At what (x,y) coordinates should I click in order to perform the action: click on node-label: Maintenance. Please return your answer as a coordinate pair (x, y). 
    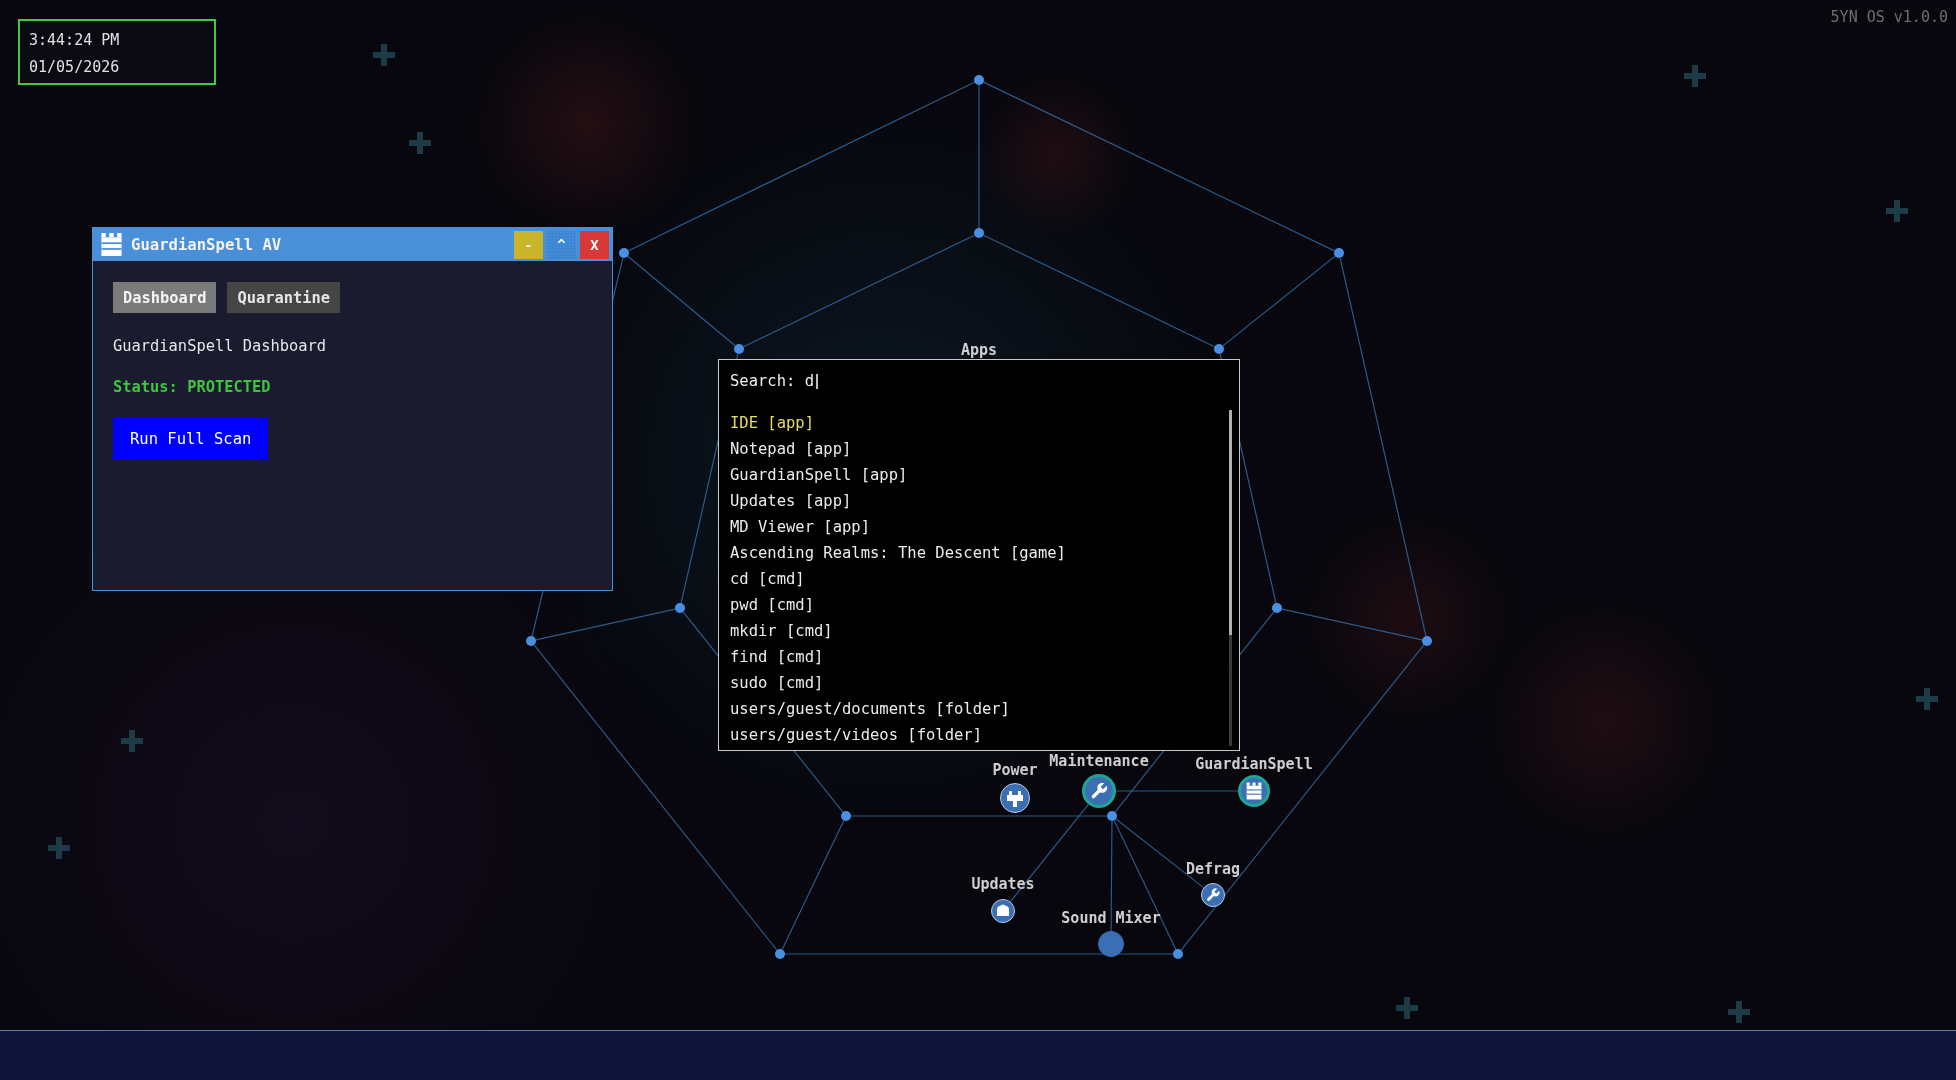
    Looking at the image, I should click on (1099, 761).